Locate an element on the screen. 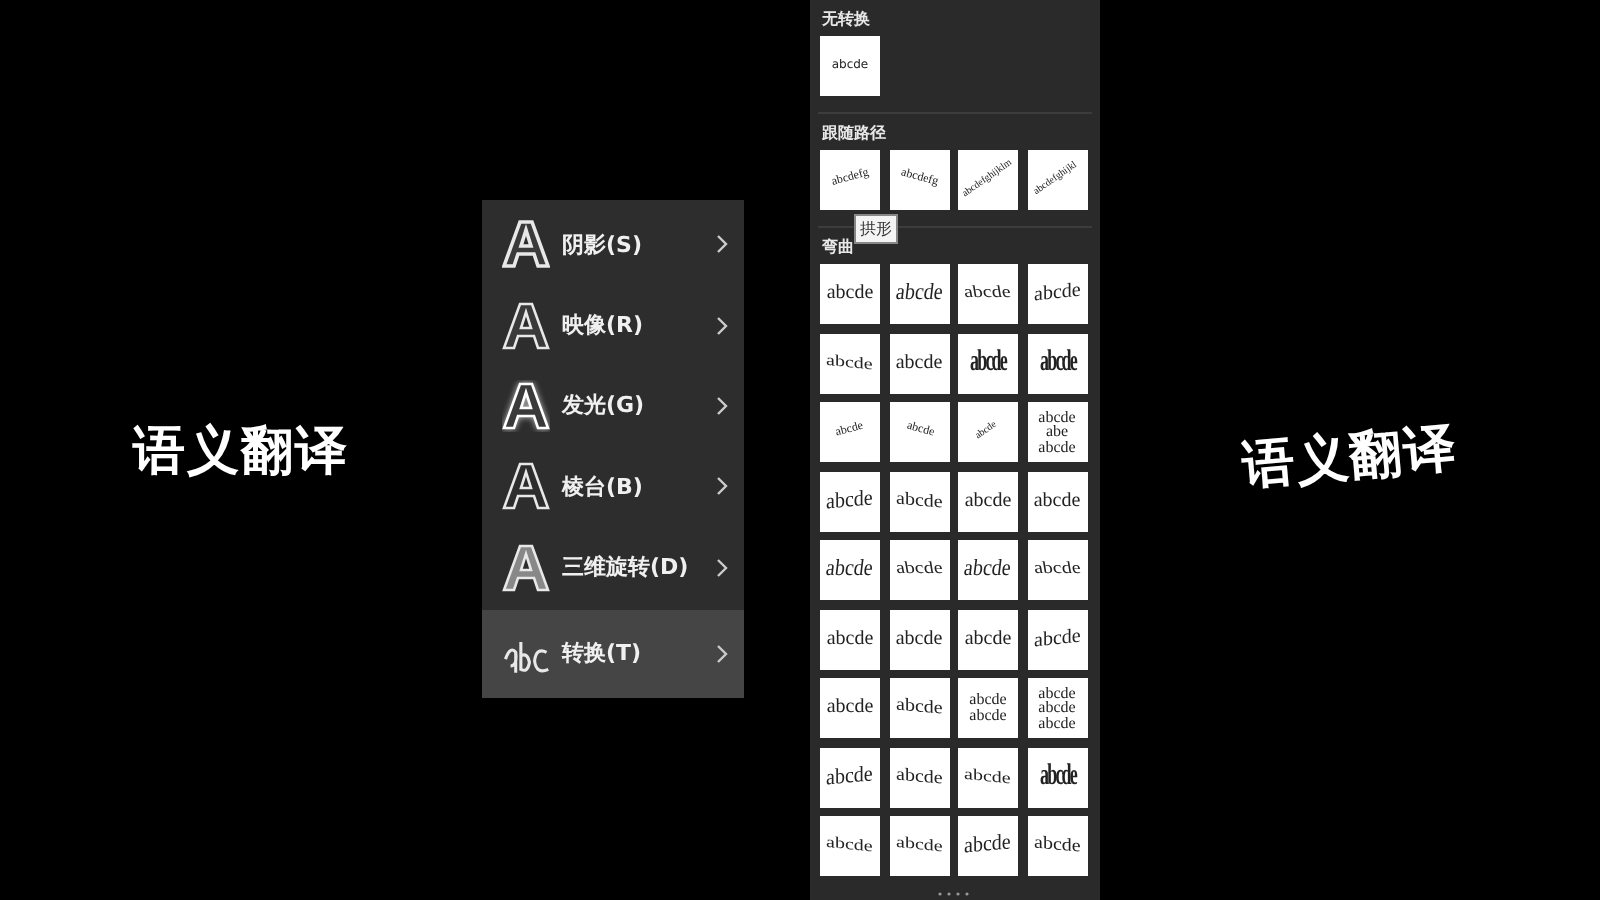 The height and width of the screenshot is (900, 1600). menu-item: 三维旋转(D) is located at coordinates (613, 567).